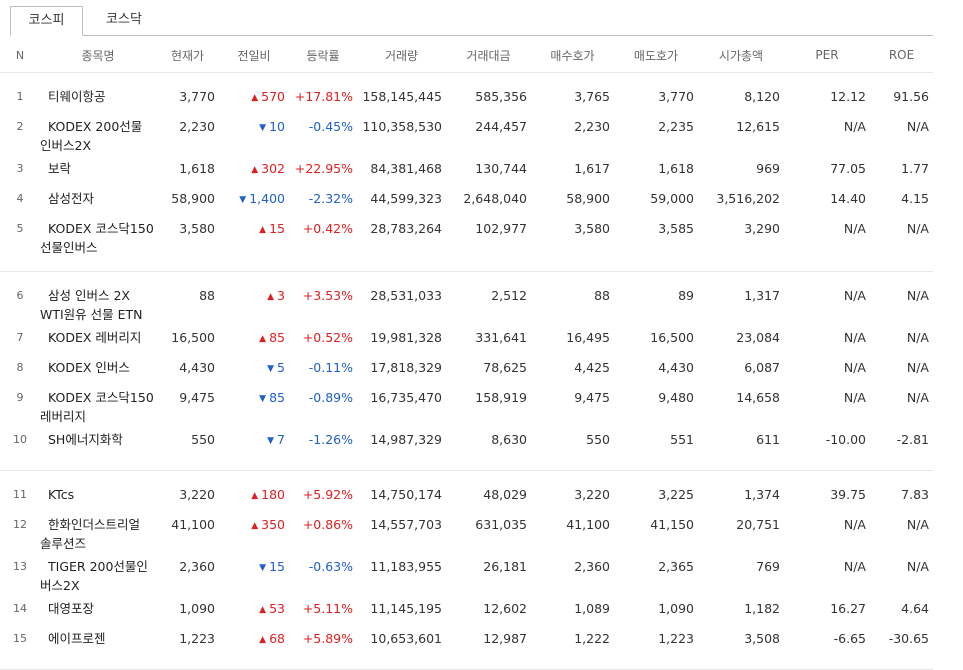 Image resolution: width=963 pixels, height=670 pixels. What do you see at coordinates (908, 638) in the screenshot?
I see `cell-roe: -30.65` at bounding box center [908, 638].